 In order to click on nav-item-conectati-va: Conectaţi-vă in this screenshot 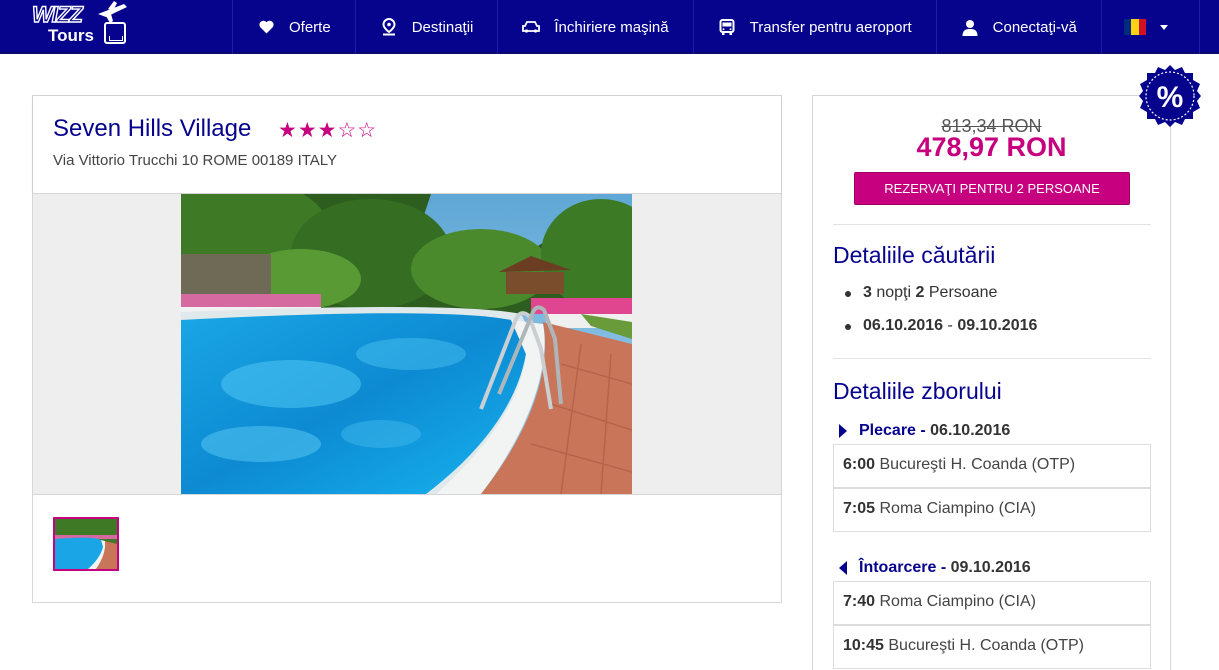, I will do `click(1018, 27)`.